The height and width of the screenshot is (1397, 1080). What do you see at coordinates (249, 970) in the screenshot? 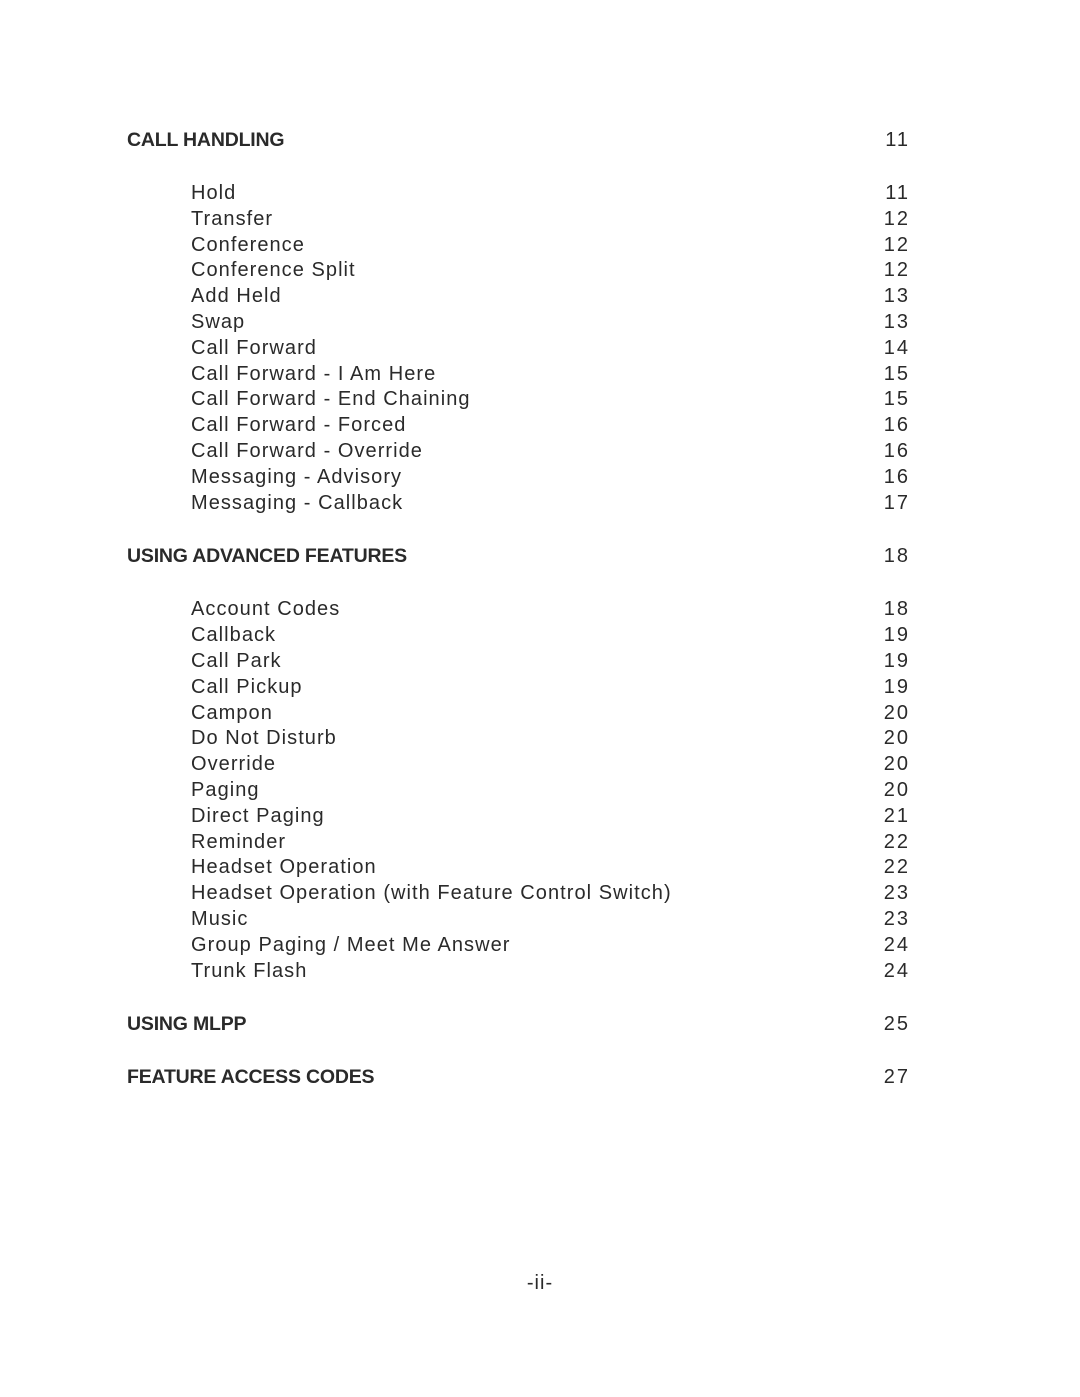
I see `toc-item-label: Trunk Flash` at bounding box center [249, 970].